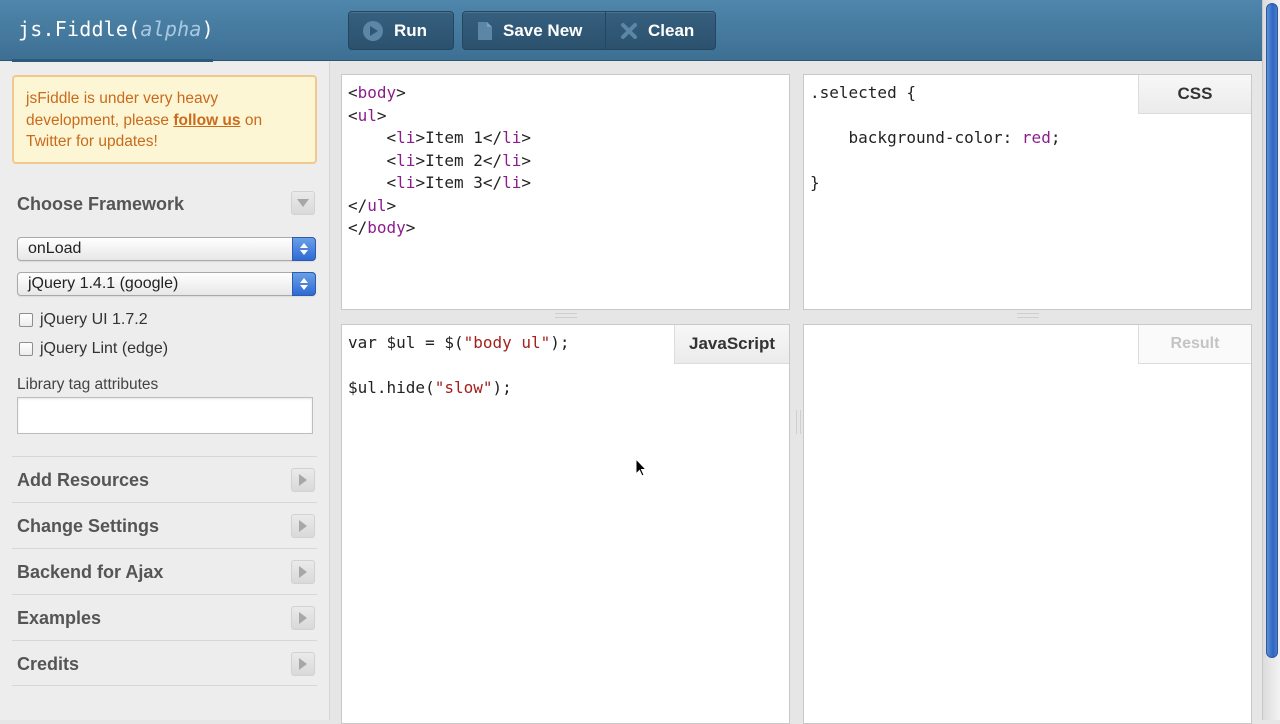 The width and height of the screenshot is (1280, 724). I want to click on backend-ajax-section: Backend for Ajax, so click(164, 571).